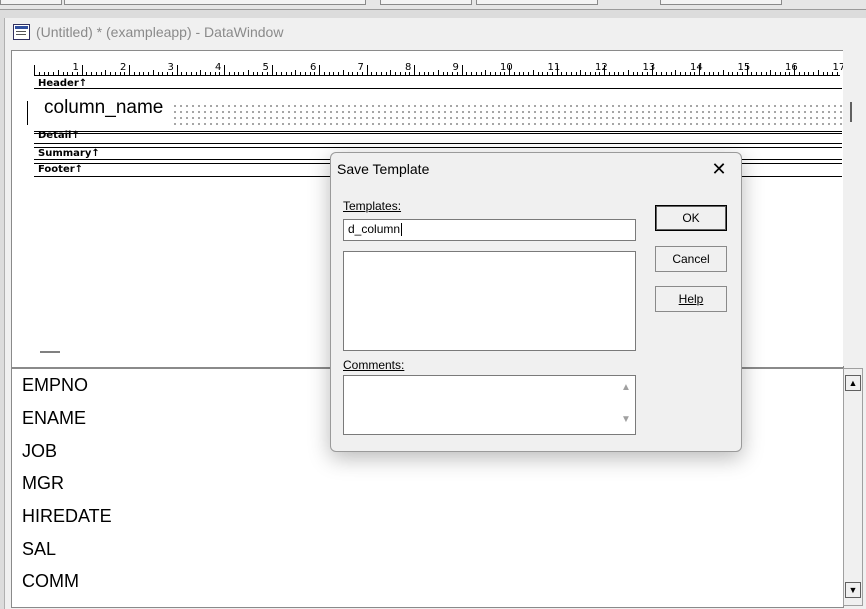  I want to click on datawindow-icon, so click(21, 32).